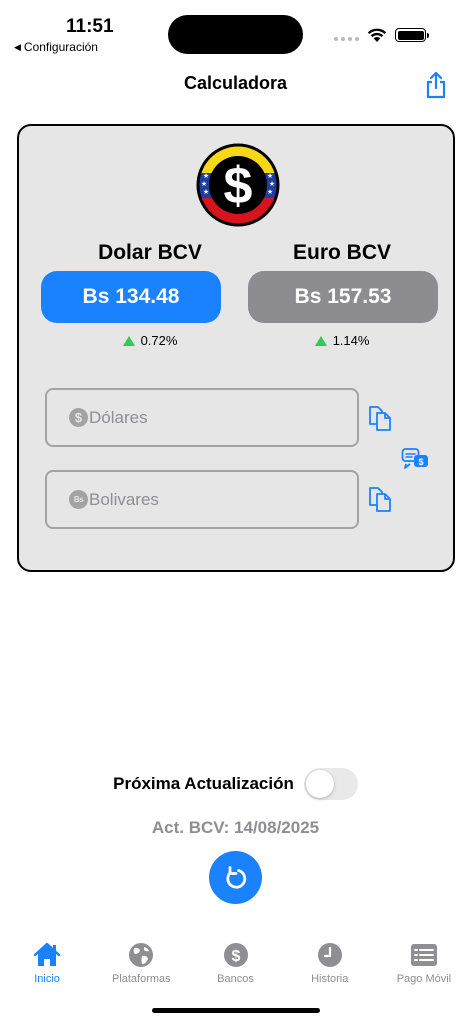  What do you see at coordinates (235, 83) in the screenshot?
I see `page-title: Calculadora` at bounding box center [235, 83].